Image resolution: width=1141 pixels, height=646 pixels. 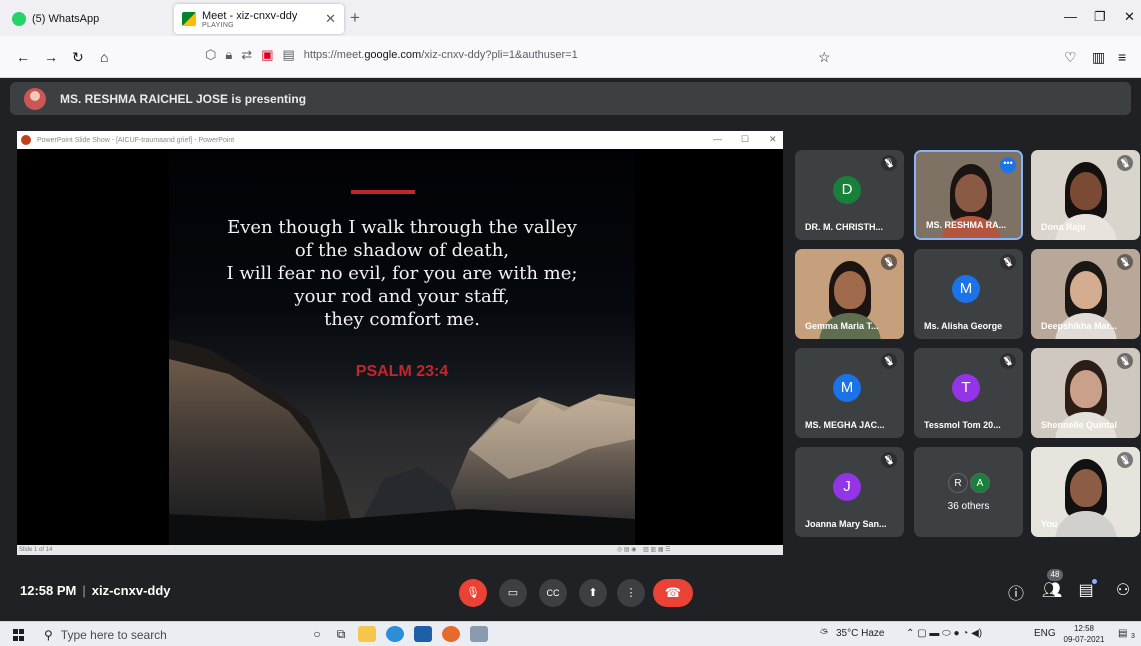 I want to click on tab-whatsapp: (5) WhatsApp ✕, so click(x=98, y=19).